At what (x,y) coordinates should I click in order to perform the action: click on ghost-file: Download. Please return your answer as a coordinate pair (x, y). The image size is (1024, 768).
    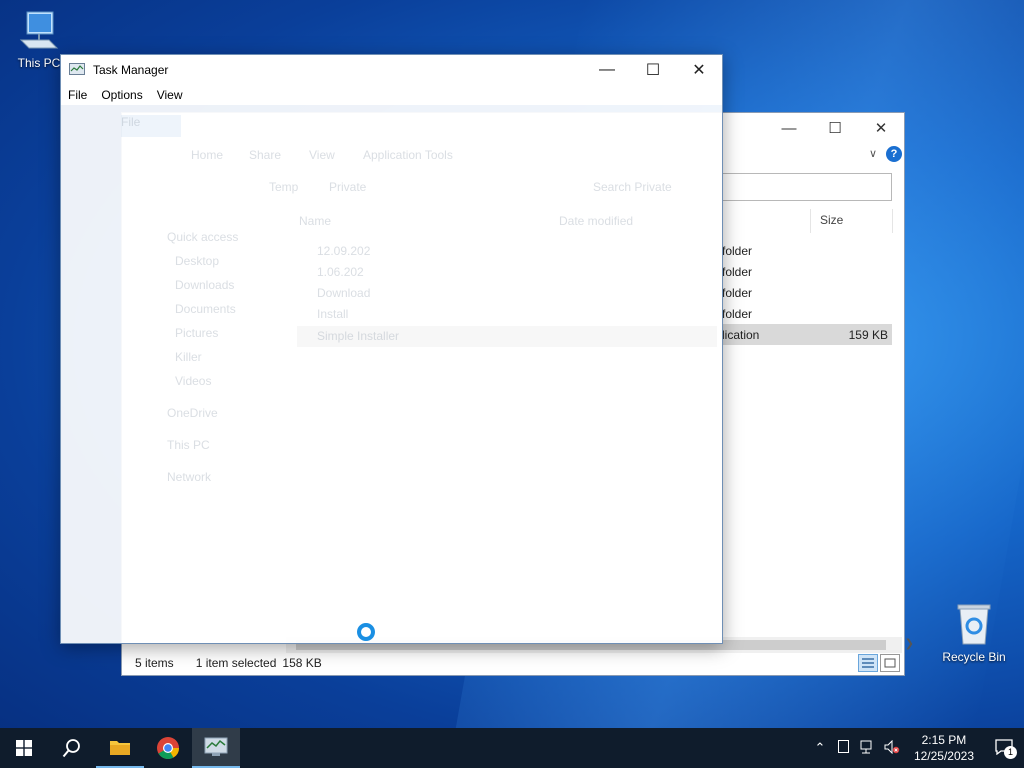
    Looking at the image, I should click on (344, 293).